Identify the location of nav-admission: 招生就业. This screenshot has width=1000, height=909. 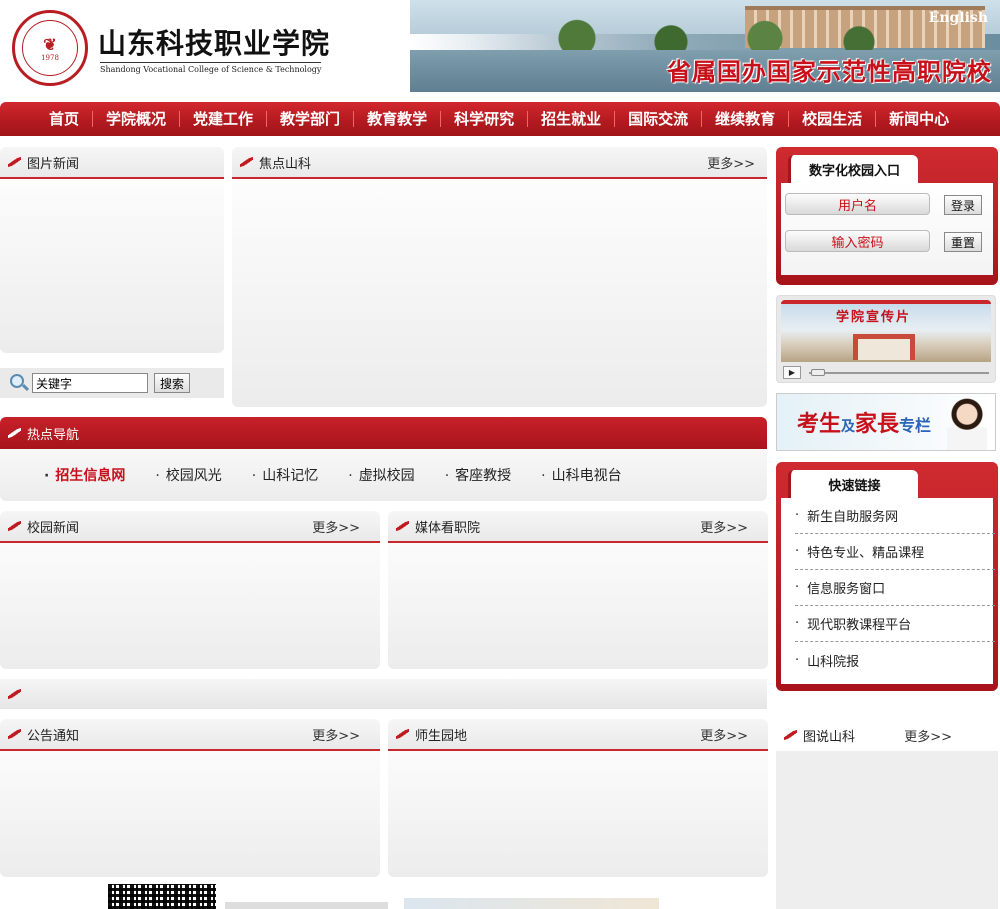
(572, 119).